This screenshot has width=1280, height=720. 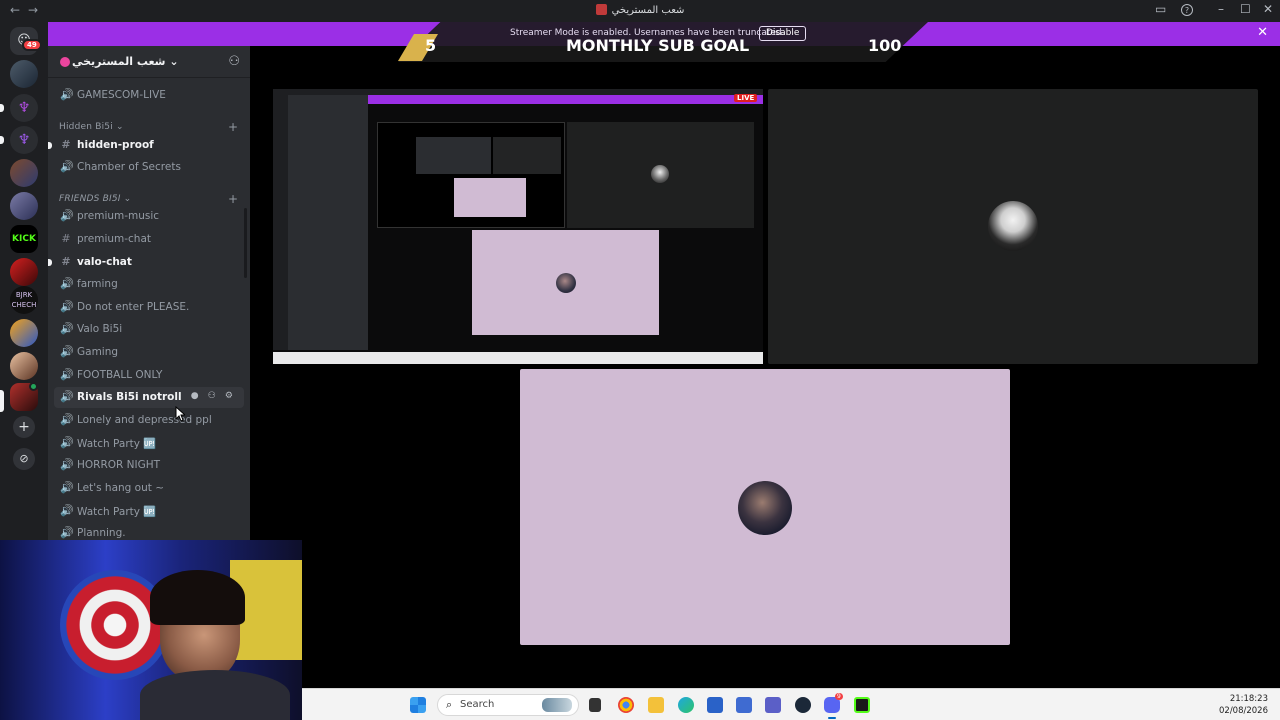 What do you see at coordinates (234, 61) in the screenshot?
I see `invite-people-icon: ⚇` at bounding box center [234, 61].